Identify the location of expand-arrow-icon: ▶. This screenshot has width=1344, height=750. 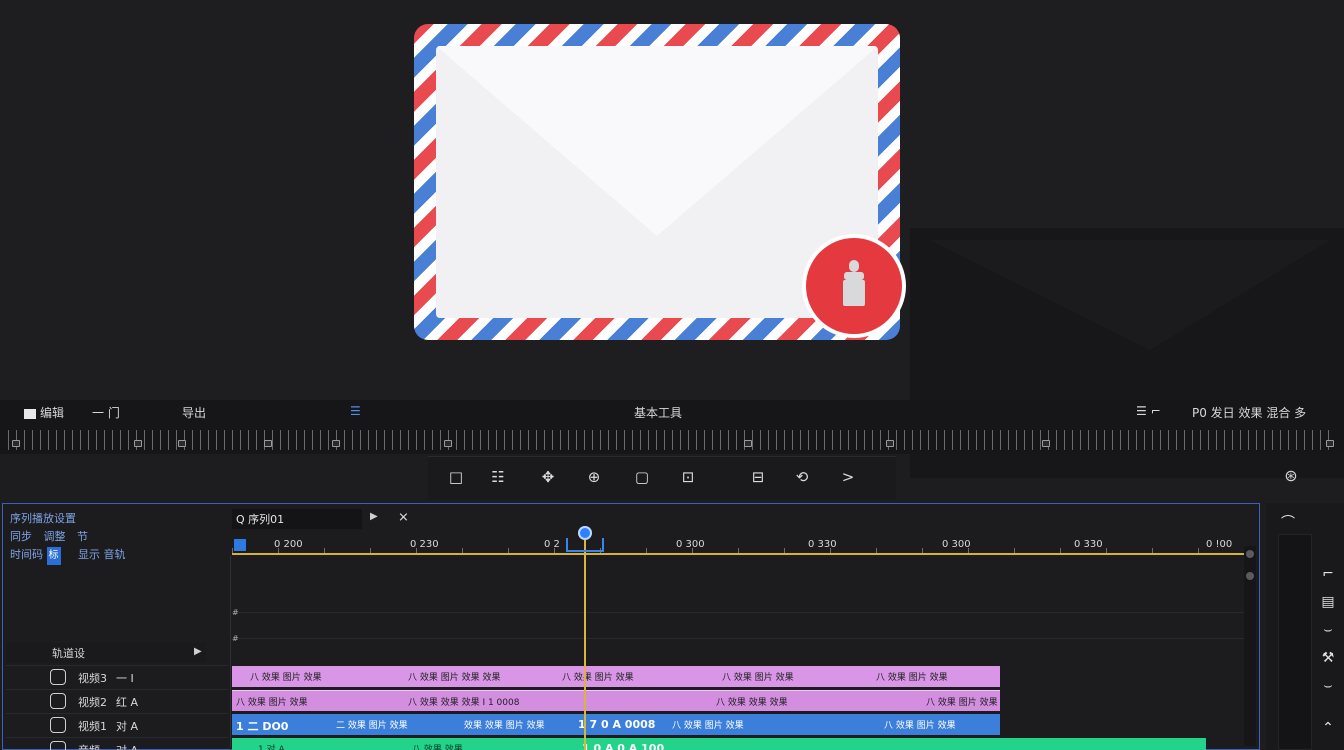
(198, 651).